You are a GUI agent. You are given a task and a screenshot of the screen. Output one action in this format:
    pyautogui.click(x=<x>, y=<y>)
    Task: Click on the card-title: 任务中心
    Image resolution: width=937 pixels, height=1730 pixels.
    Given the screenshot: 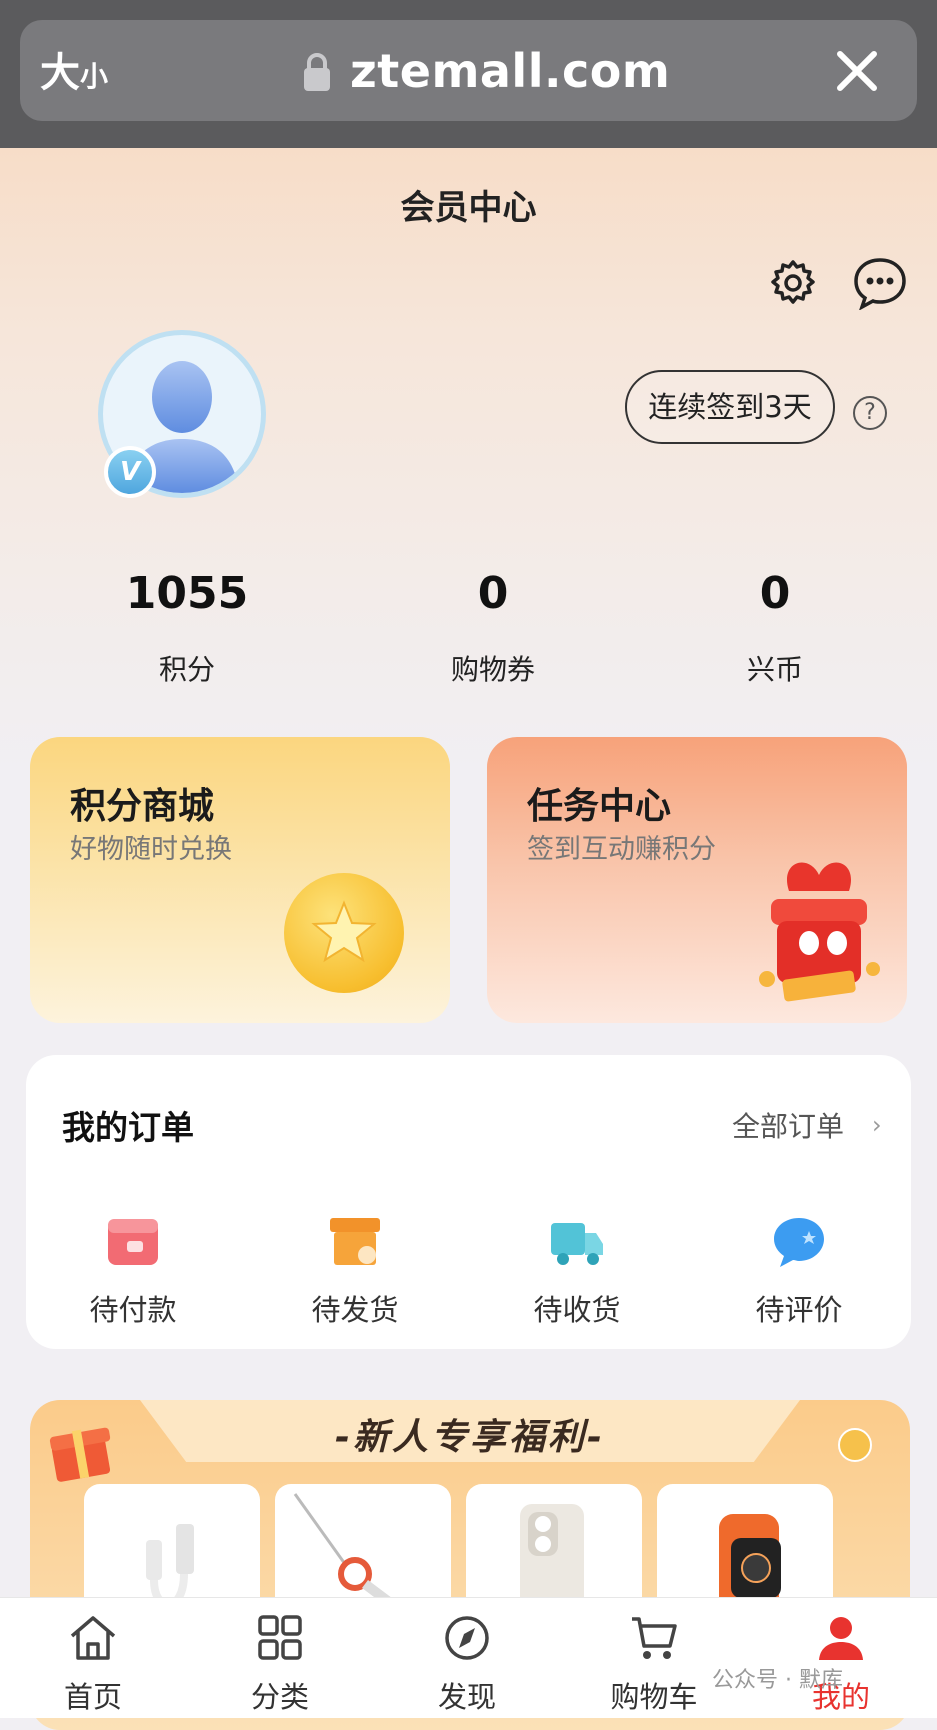 What is the action you would take?
    pyautogui.click(x=599, y=806)
    